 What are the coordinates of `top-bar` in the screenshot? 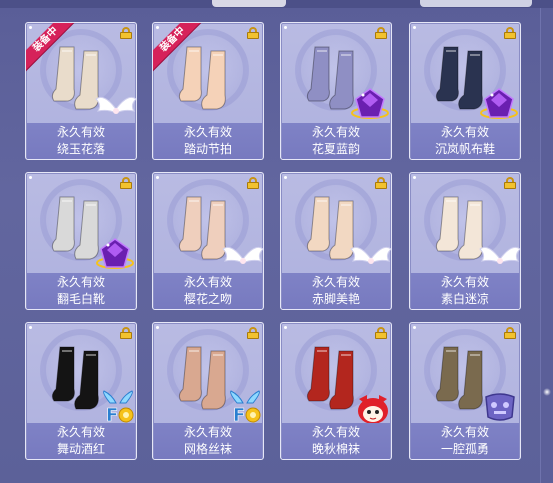 It's located at (276, 4).